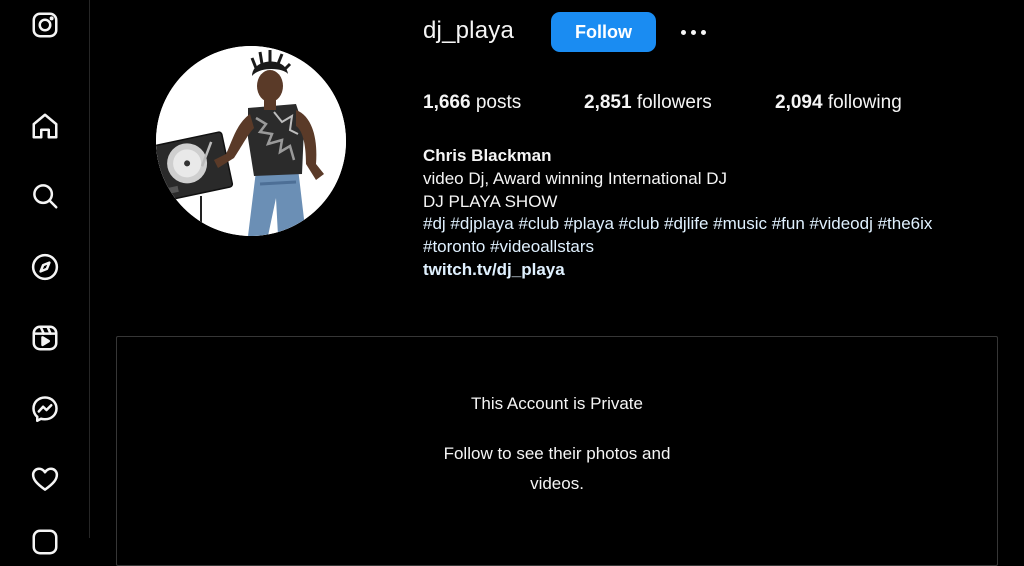 The image size is (1024, 566). What do you see at coordinates (864, 102) in the screenshot?
I see `following-label: following` at bounding box center [864, 102].